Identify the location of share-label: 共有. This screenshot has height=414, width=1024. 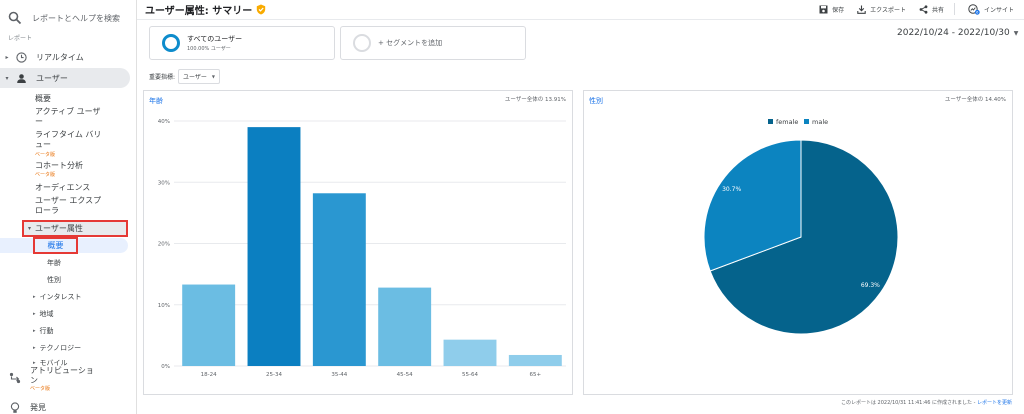
(937, 10).